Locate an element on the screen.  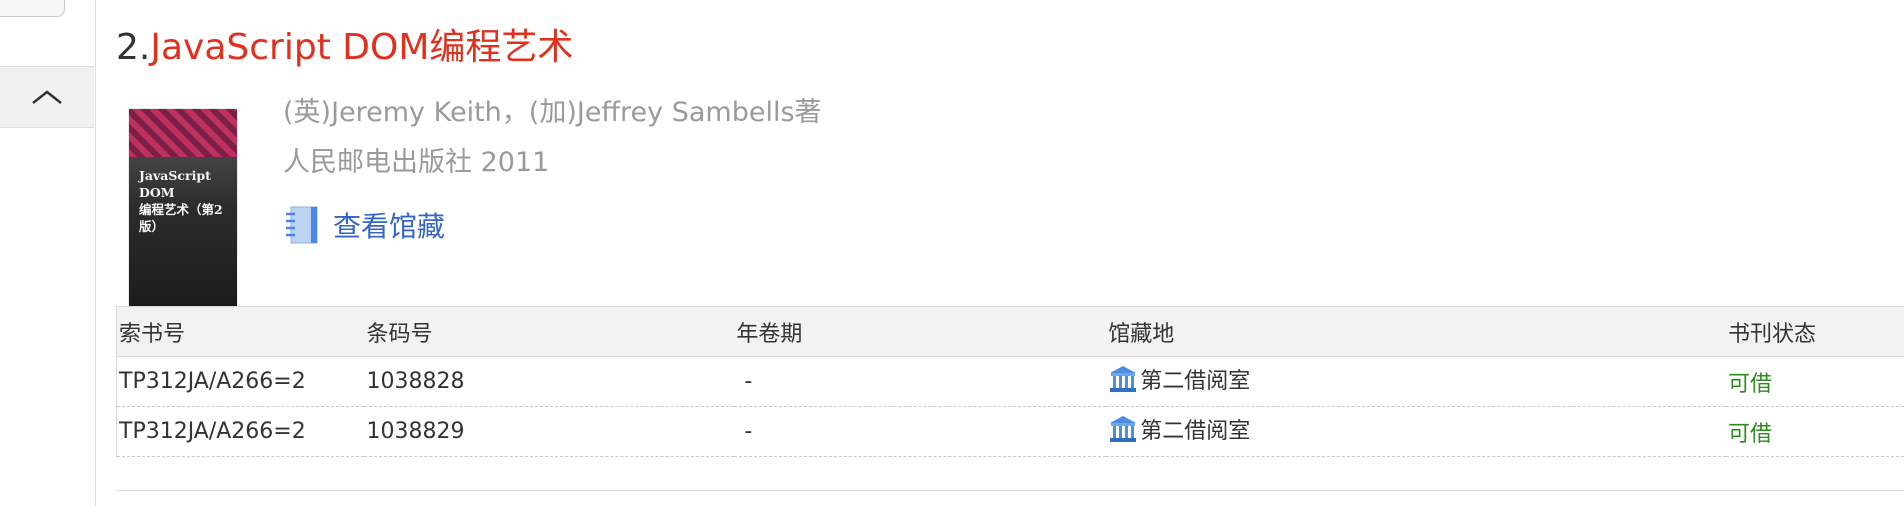
book-title: 2.JavaScript DOM编程艺术 is located at coordinates (344, 44).